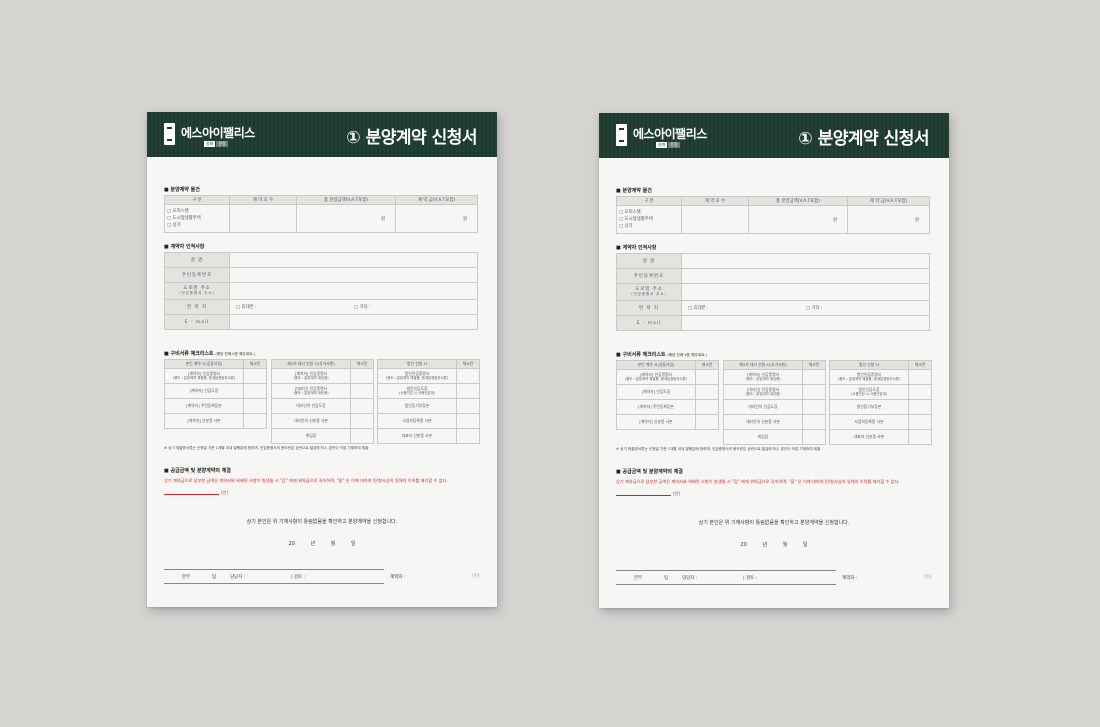 The width and height of the screenshot is (1100, 727). What do you see at coordinates (184, 246) in the screenshot?
I see `section-heading: 계약자 인적사항` at bounding box center [184, 246].